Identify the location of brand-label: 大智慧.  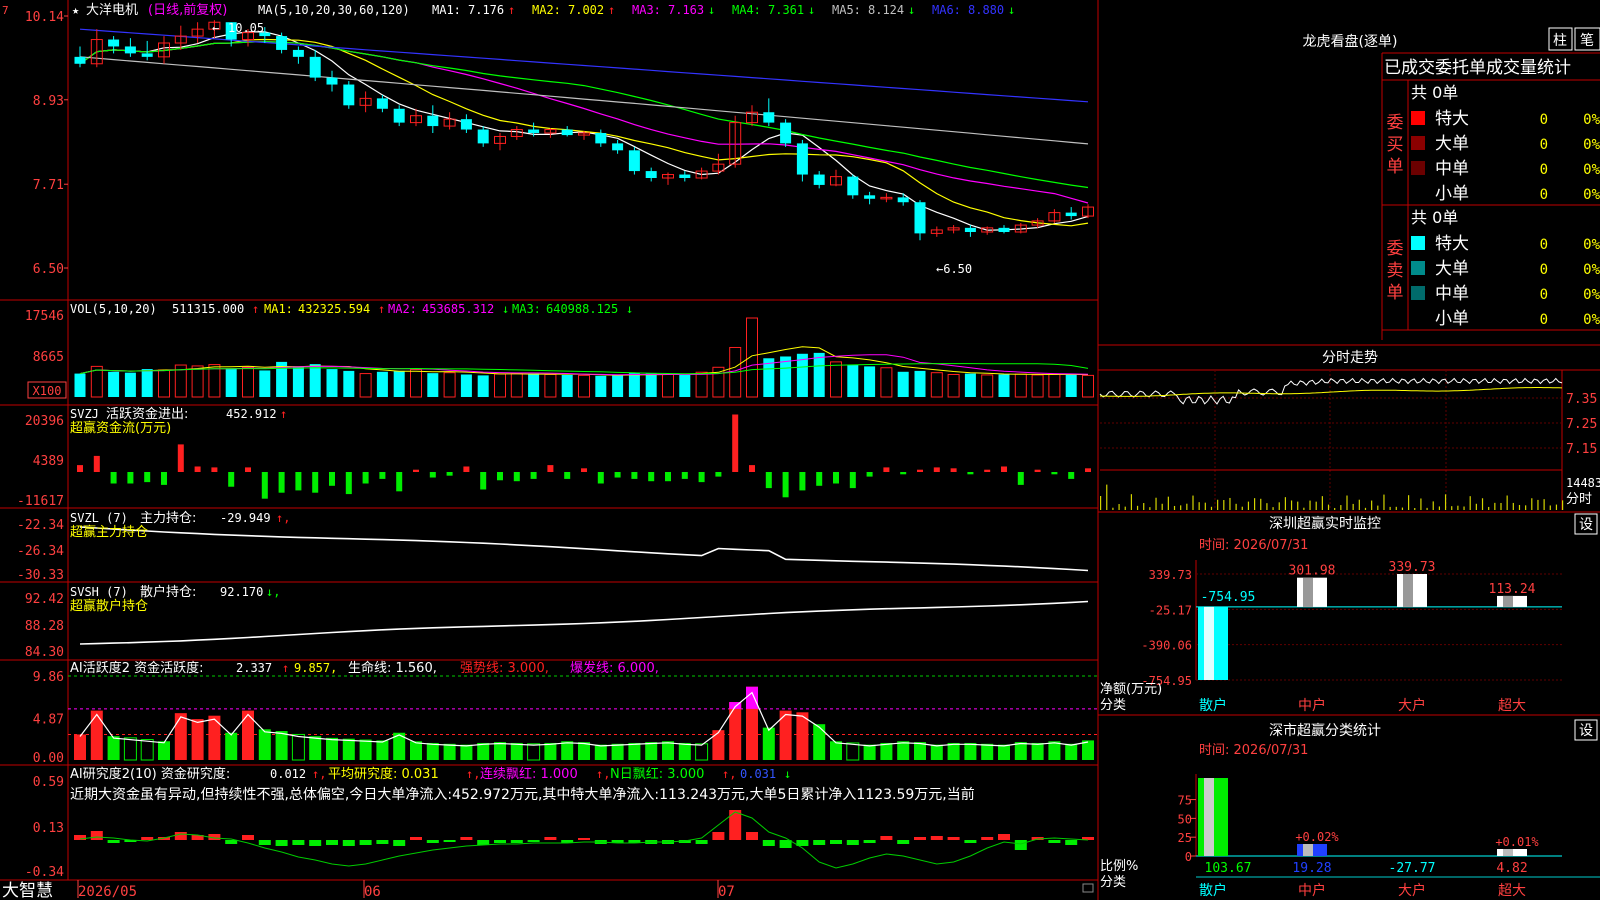
(27, 890).